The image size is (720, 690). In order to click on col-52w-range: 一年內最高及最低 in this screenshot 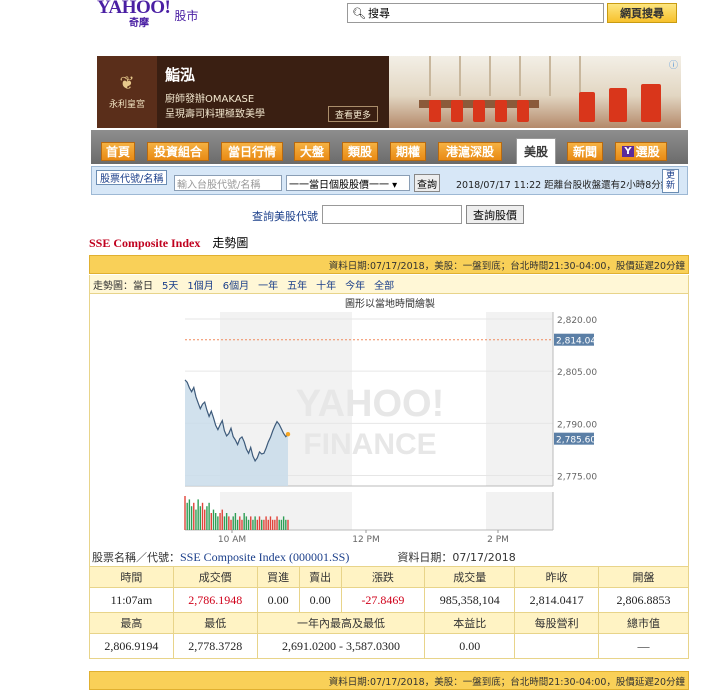, I will do `click(341, 623)`.